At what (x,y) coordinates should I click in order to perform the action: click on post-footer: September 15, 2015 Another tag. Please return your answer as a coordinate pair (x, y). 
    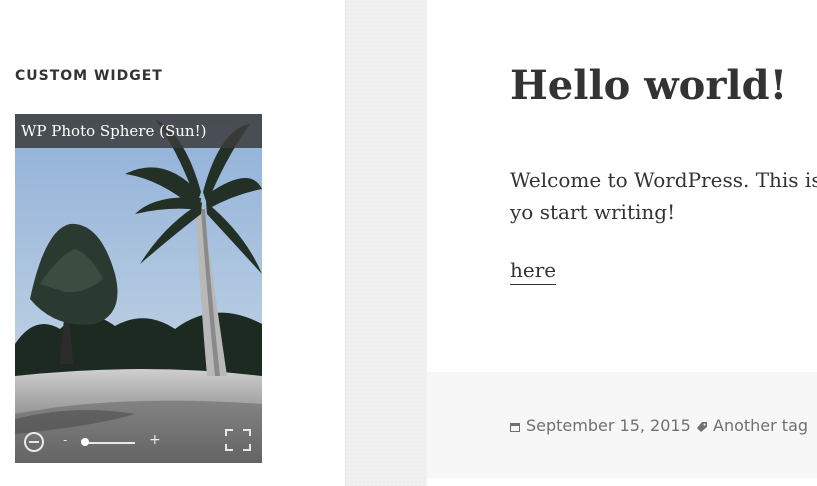
    Looking at the image, I should click on (622, 425).